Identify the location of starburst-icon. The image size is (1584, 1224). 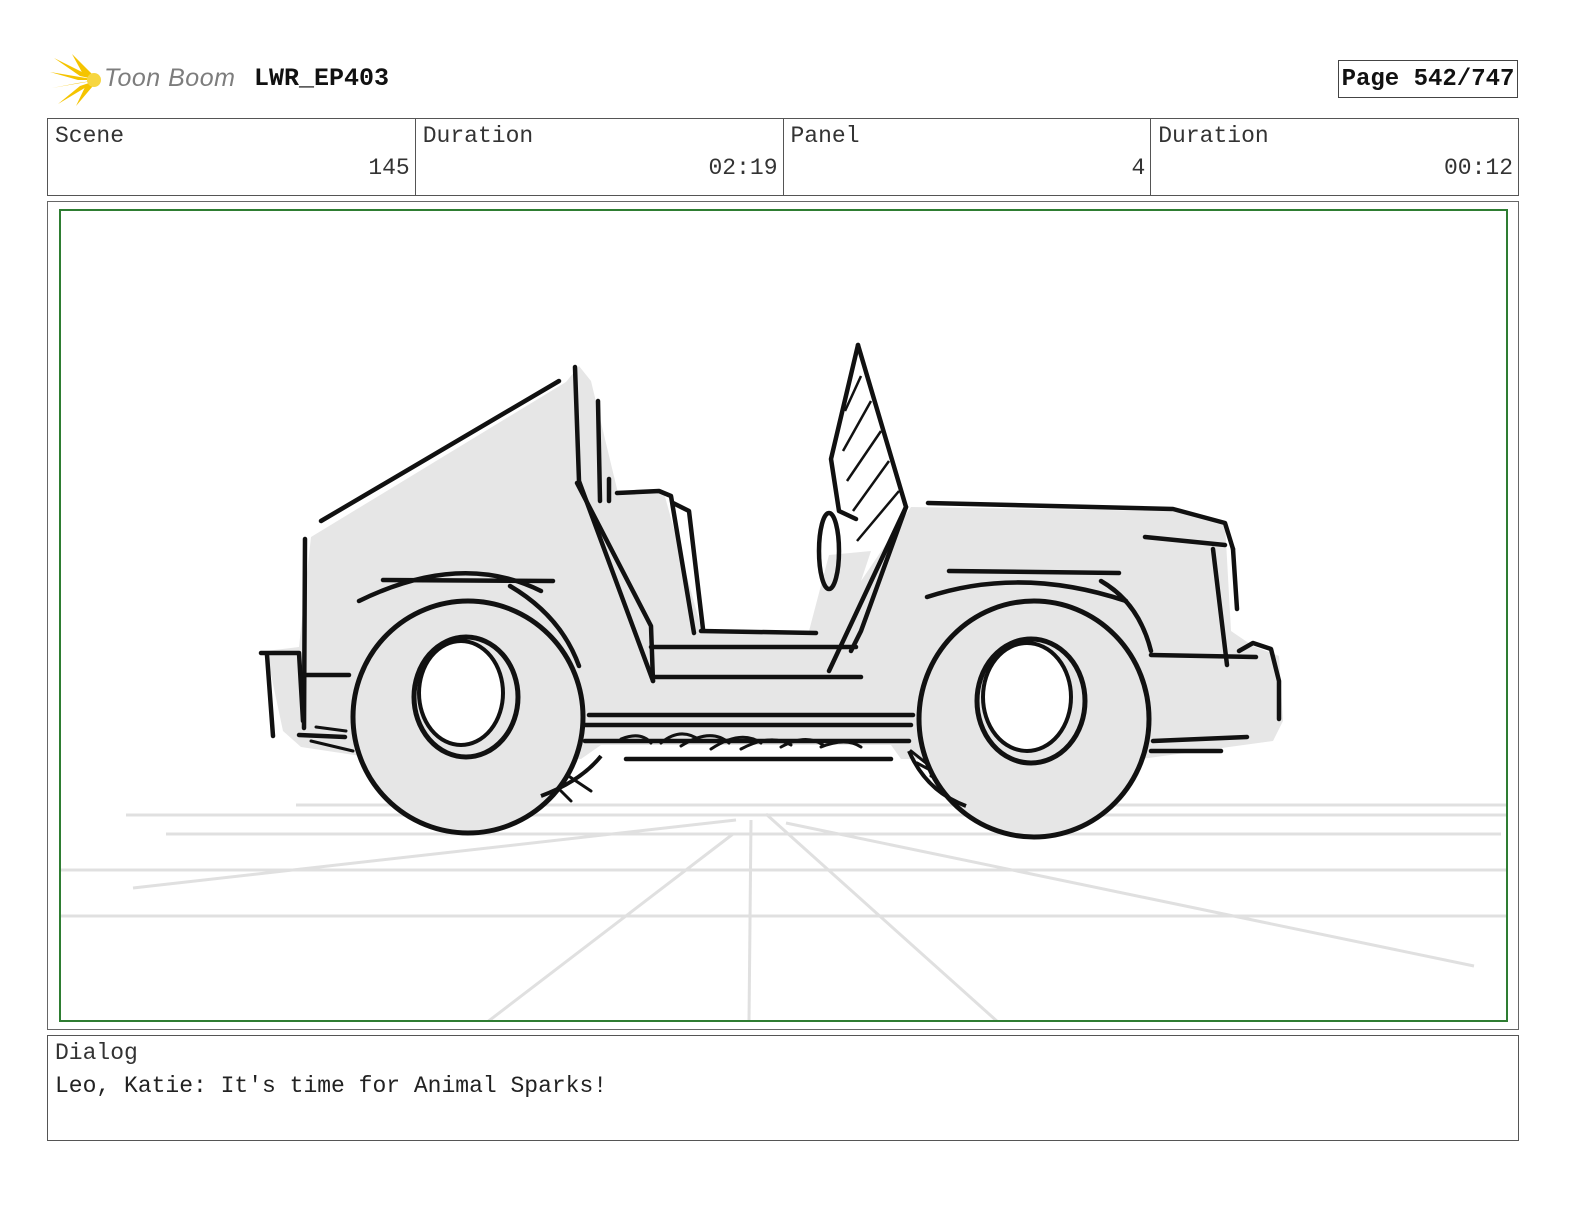
(75, 80).